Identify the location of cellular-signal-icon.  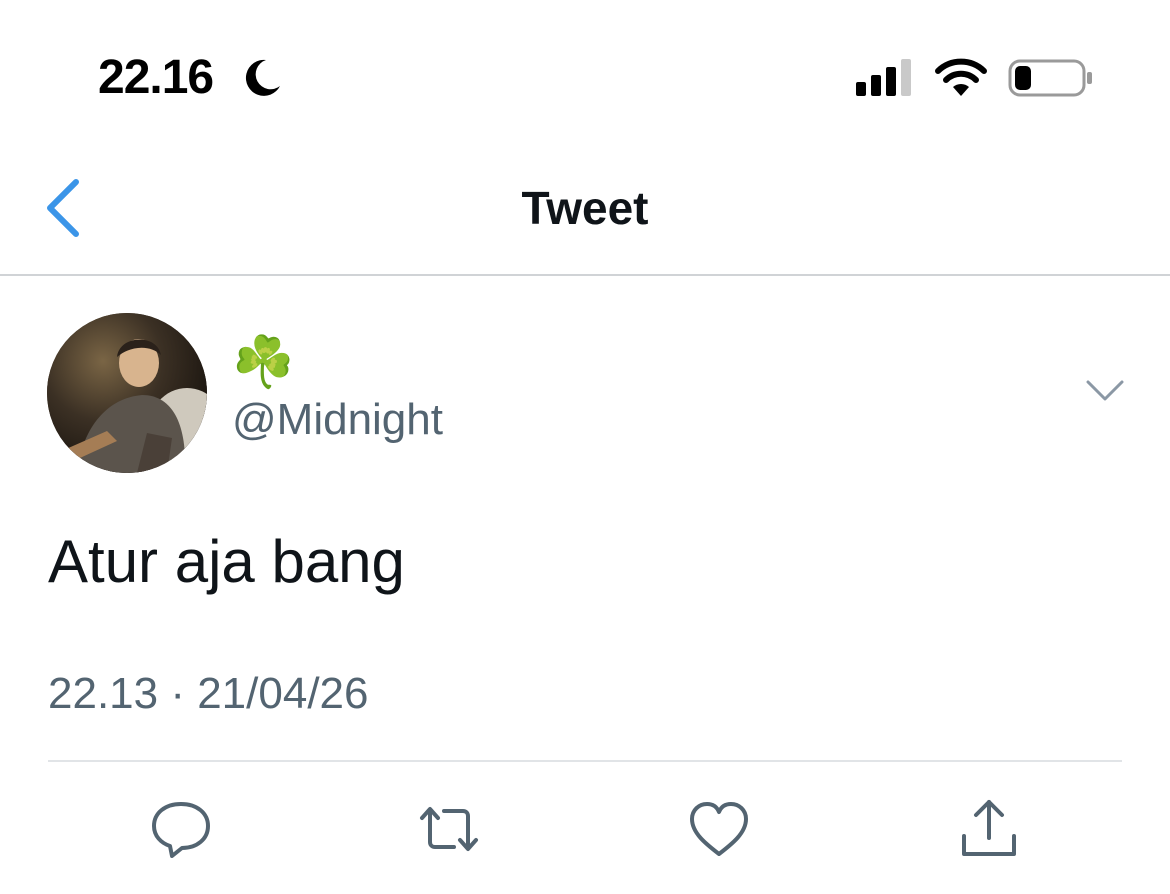
(883, 77).